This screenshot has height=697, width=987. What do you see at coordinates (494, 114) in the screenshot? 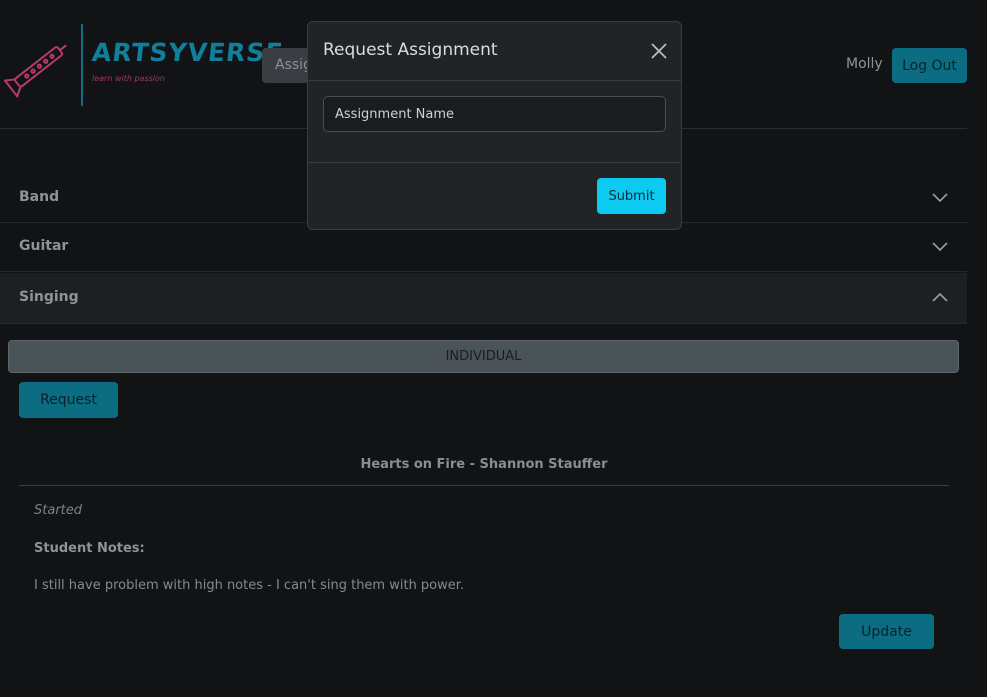
I see `assignment-name-input` at bounding box center [494, 114].